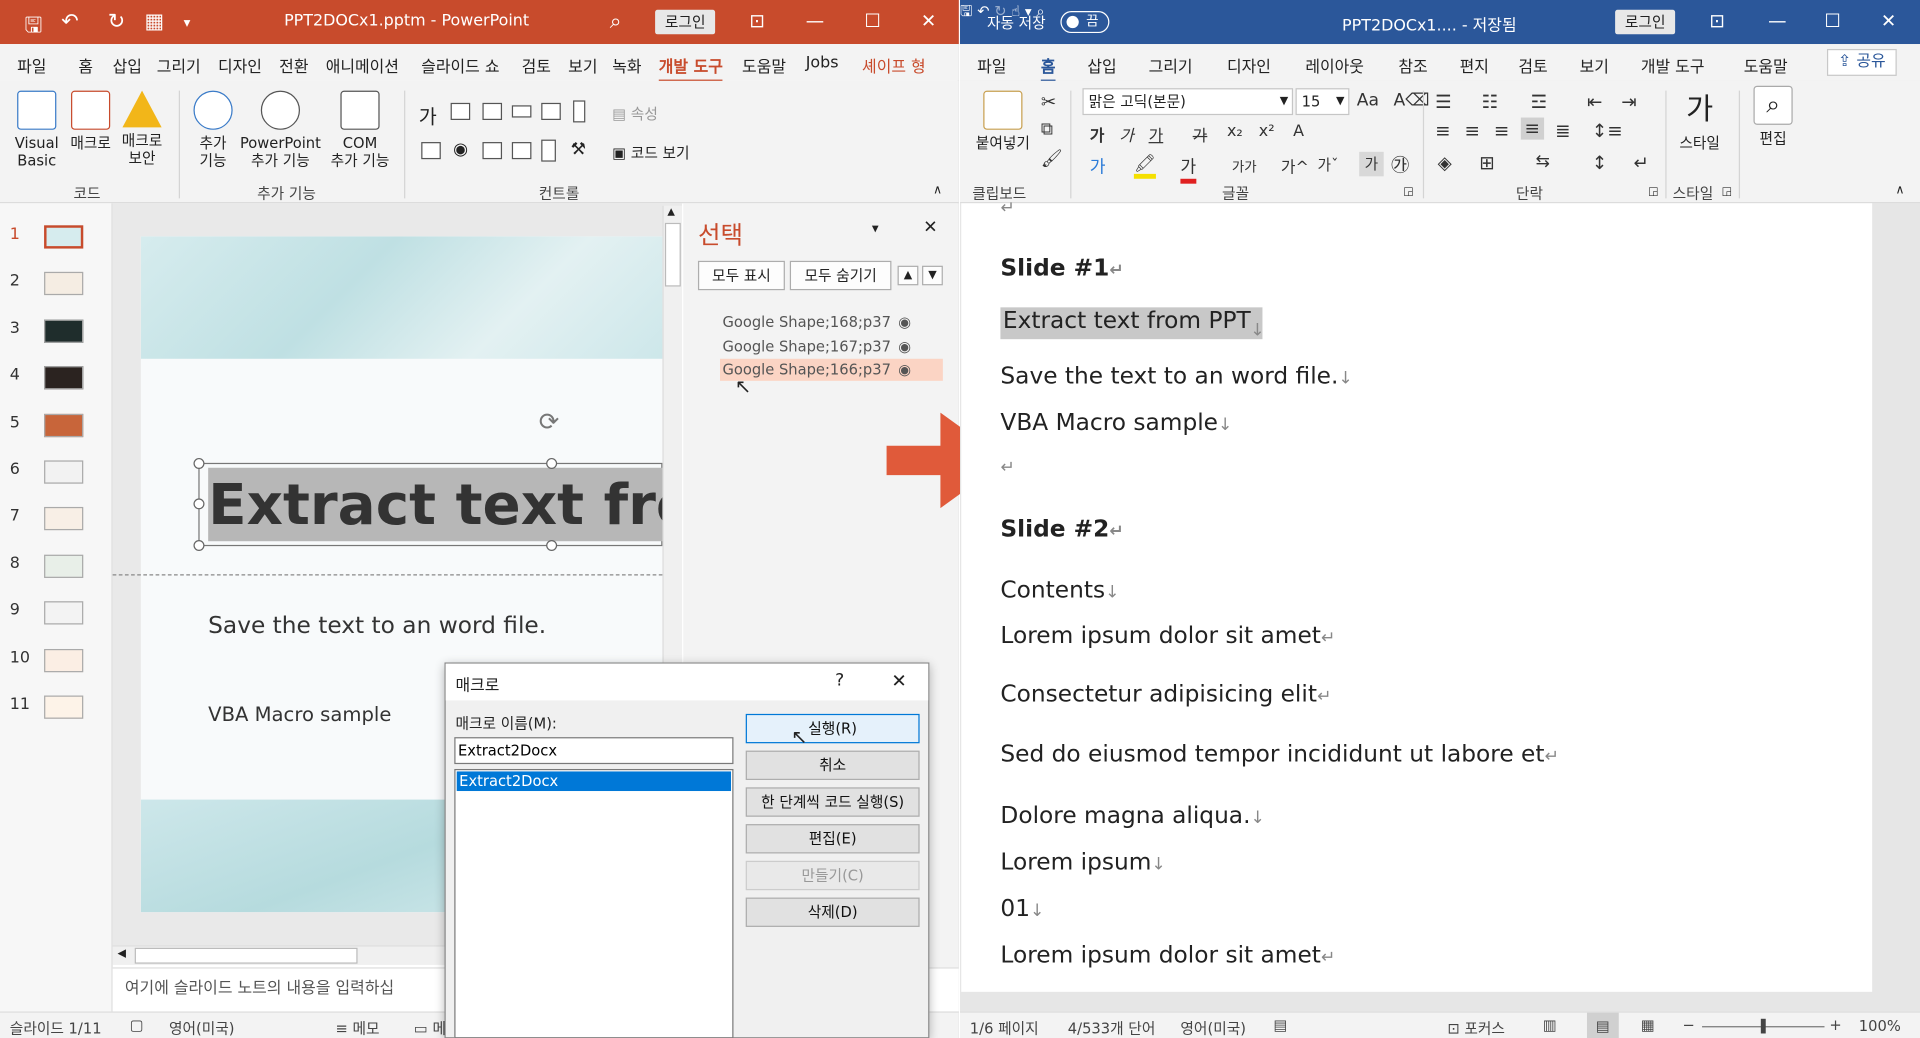 The height and width of the screenshot is (1038, 1920). Describe the element at coordinates (1486, 163) in the screenshot. I see `borders-icon: ⊞` at that location.